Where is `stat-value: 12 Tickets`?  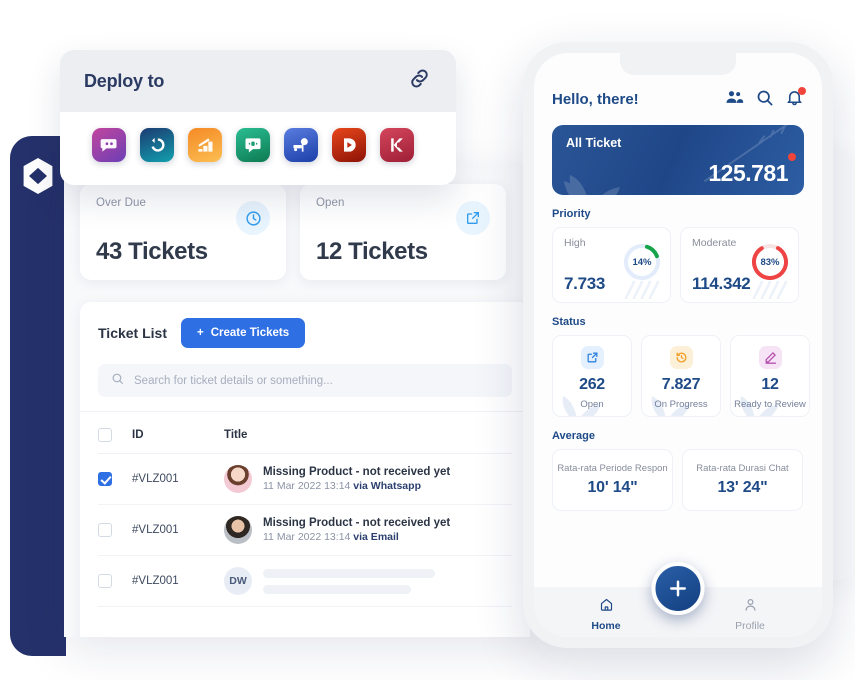
stat-value: 12 Tickets is located at coordinates (372, 251).